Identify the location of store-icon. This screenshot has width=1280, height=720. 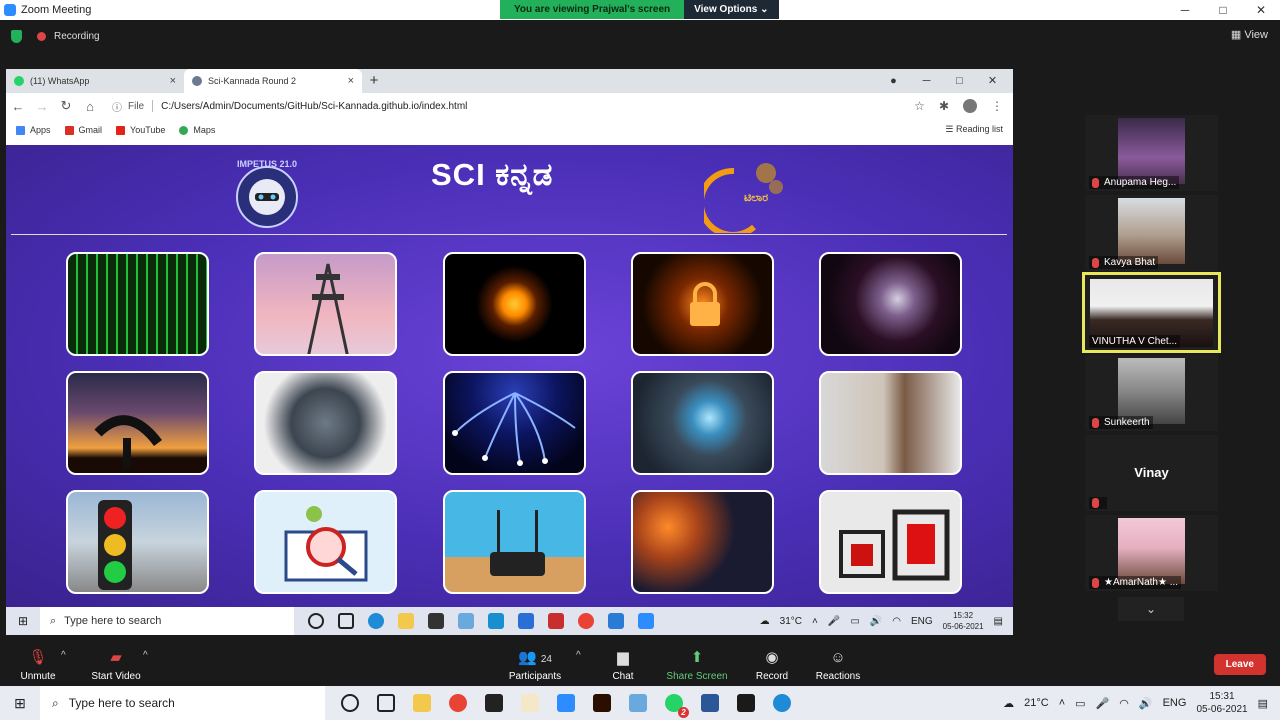
(436, 621).